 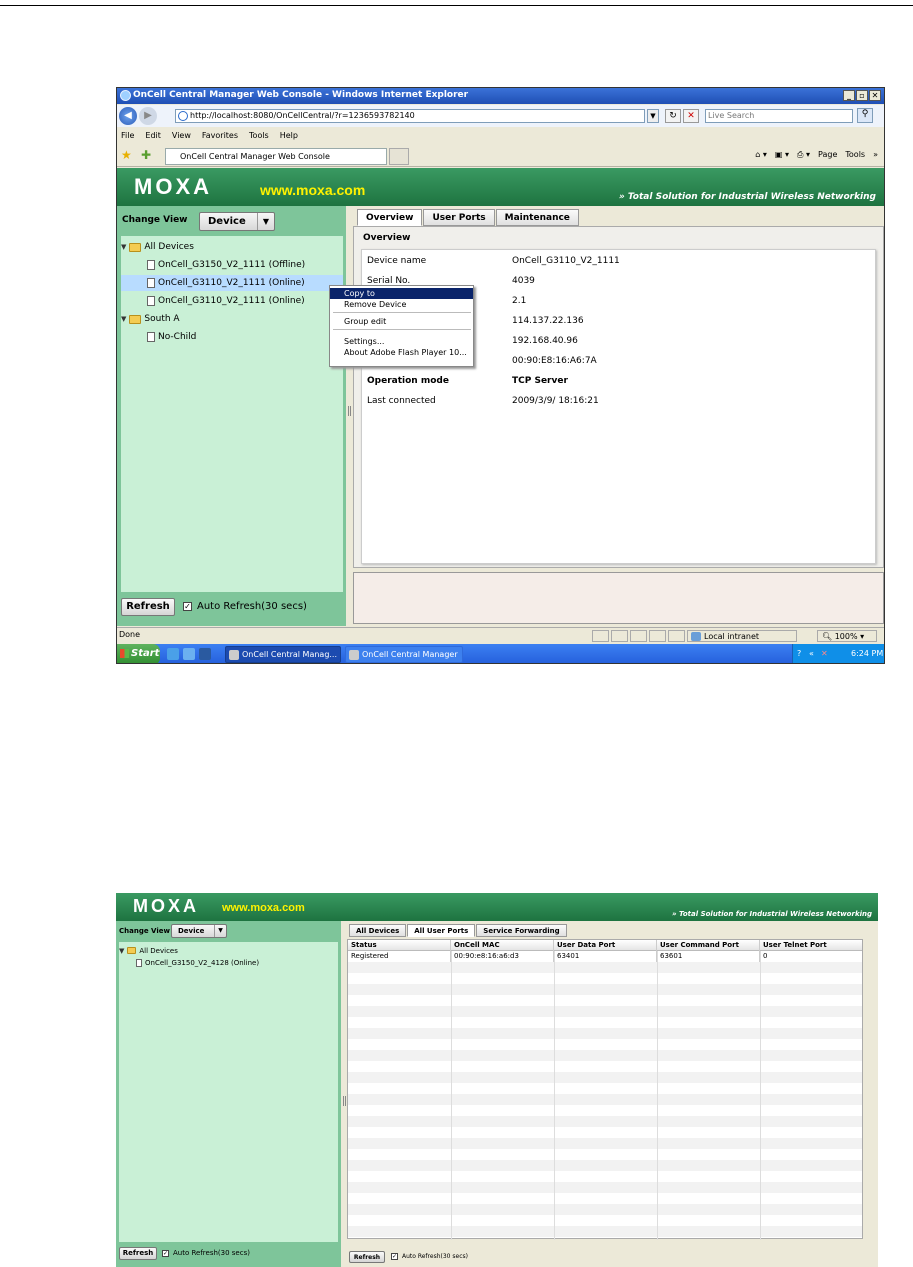 I want to click on feeds-icon: ▣ ▾, so click(x=782, y=155).